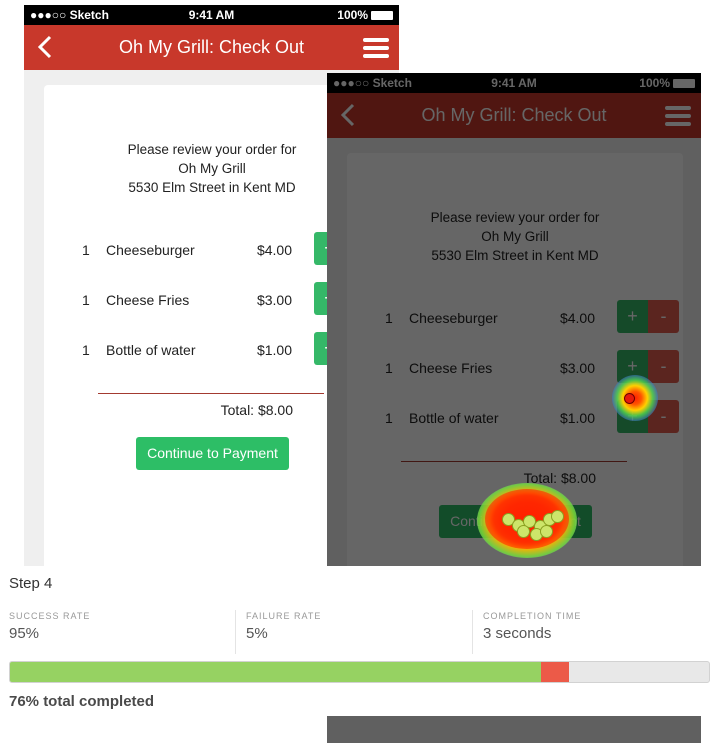 The height and width of the screenshot is (744, 725). I want to click on completion-progress-bar, so click(359, 672).